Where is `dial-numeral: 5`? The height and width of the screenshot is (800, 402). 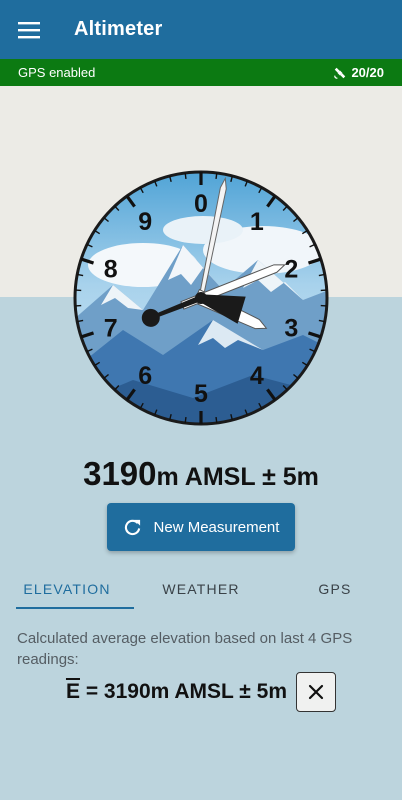 dial-numeral: 5 is located at coordinates (201, 394).